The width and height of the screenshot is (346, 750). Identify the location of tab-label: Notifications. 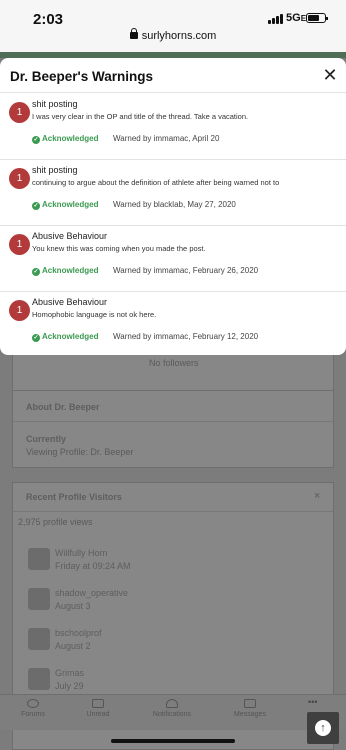
(172, 714).